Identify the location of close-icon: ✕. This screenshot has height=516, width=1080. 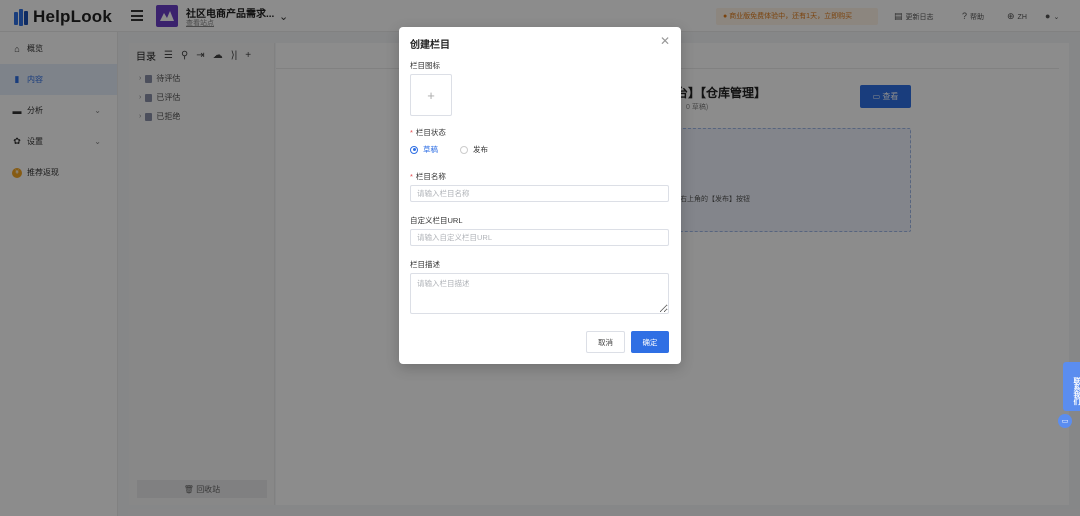
(665, 41).